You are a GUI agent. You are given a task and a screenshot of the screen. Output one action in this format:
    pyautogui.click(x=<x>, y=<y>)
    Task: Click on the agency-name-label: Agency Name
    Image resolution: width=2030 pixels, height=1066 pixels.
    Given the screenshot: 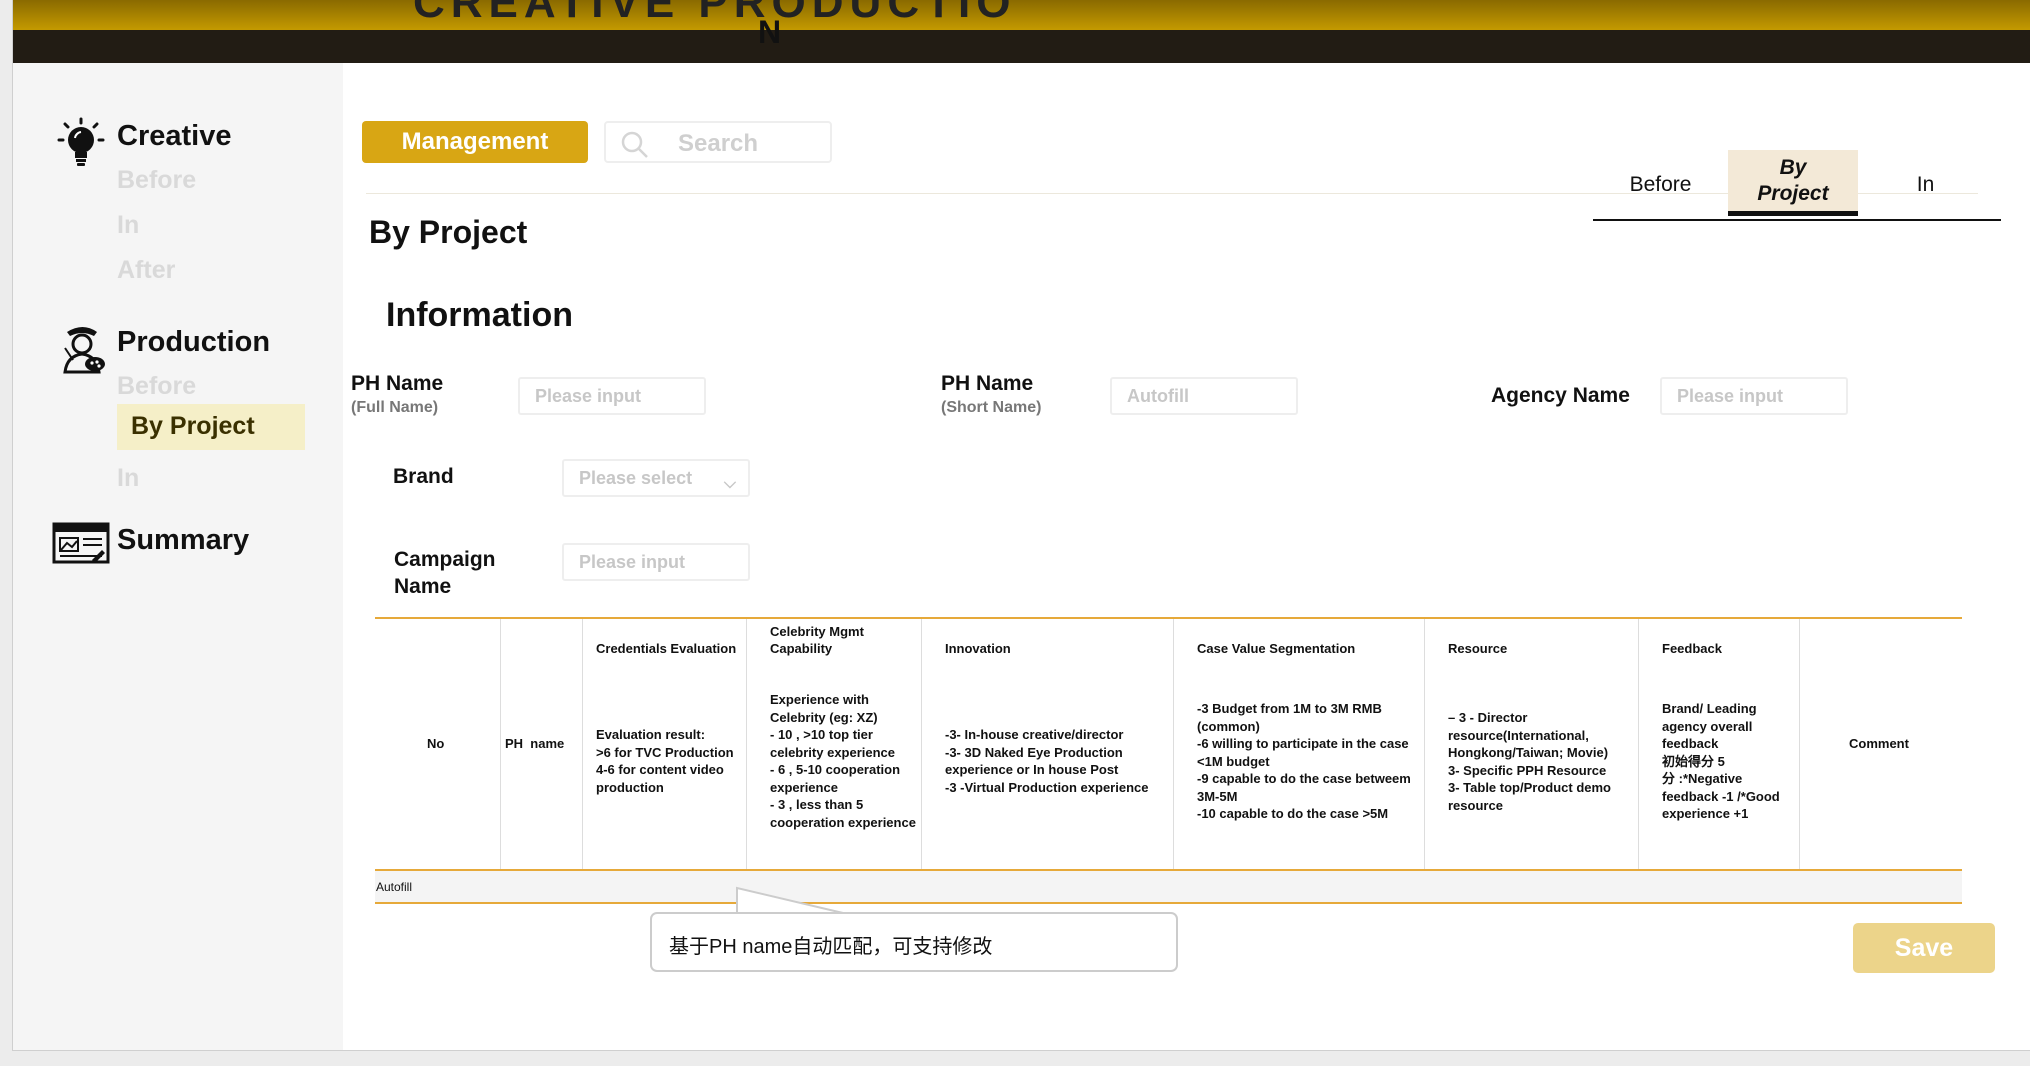 What is the action you would take?
    pyautogui.click(x=1560, y=395)
    